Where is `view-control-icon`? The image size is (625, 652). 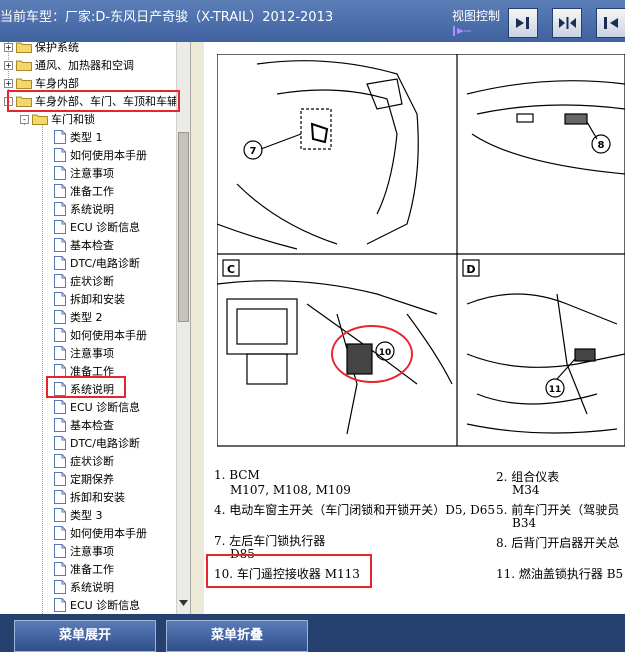 view-control-icon is located at coordinates (462, 31).